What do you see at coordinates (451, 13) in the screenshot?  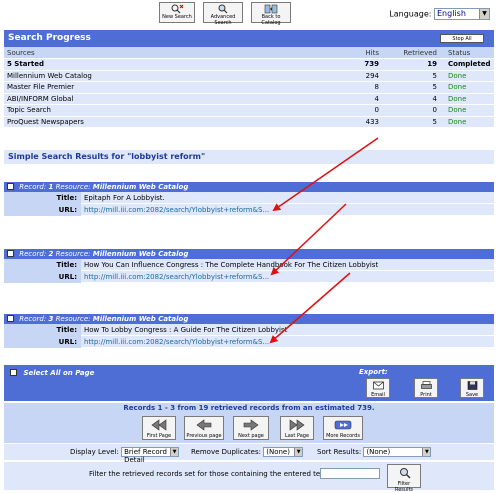 I see `language-value: English` at bounding box center [451, 13].